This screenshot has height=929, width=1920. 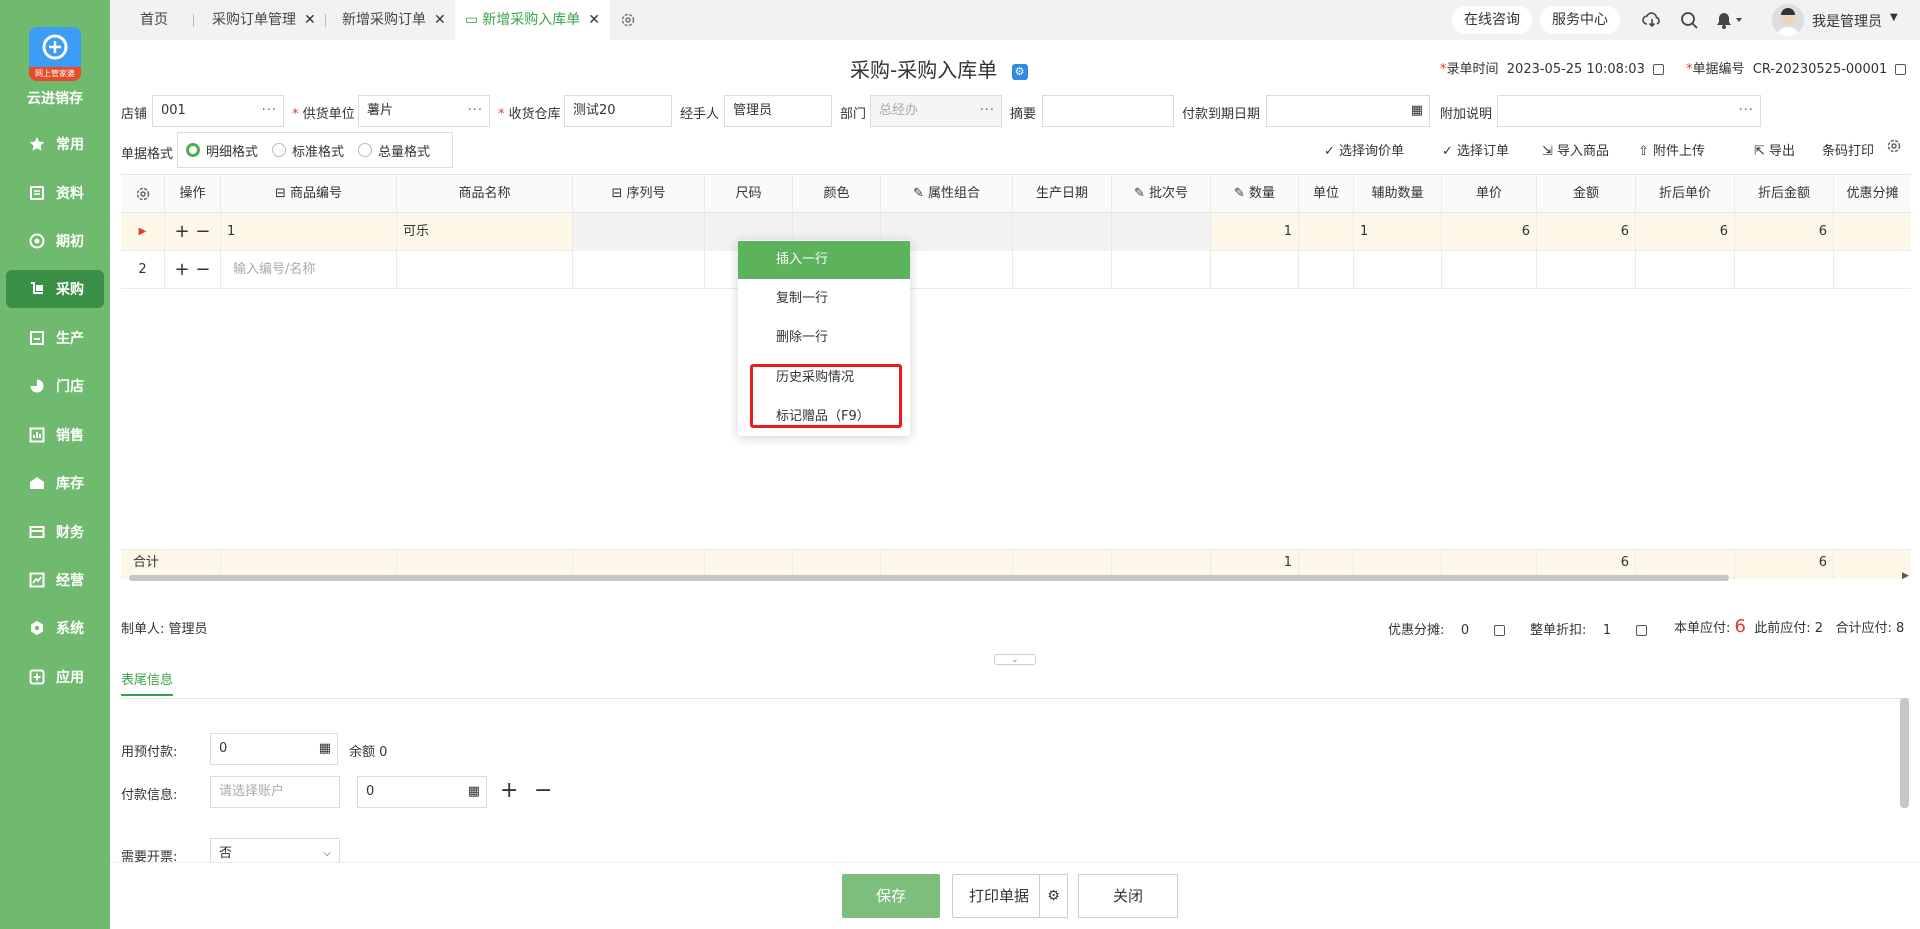 What do you see at coordinates (422, 792) in the screenshot?
I see `payinfo-amount-field: 0 ▦` at bounding box center [422, 792].